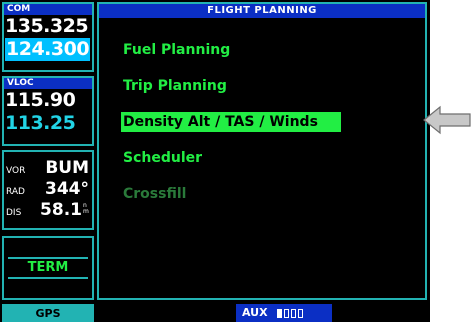 The width and height of the screenshot is (472, 324). What do you see at coordinates (447, 120) in the screenshot?
I see `pointer-arrow-icon` at bounding box center [447, 120].